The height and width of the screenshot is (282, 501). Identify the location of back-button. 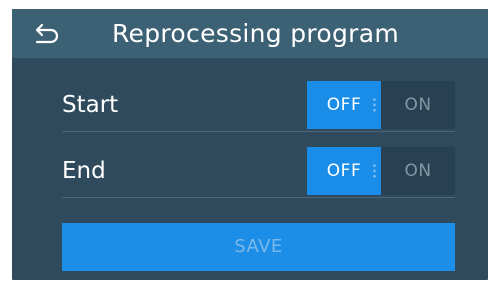
(45, 34).